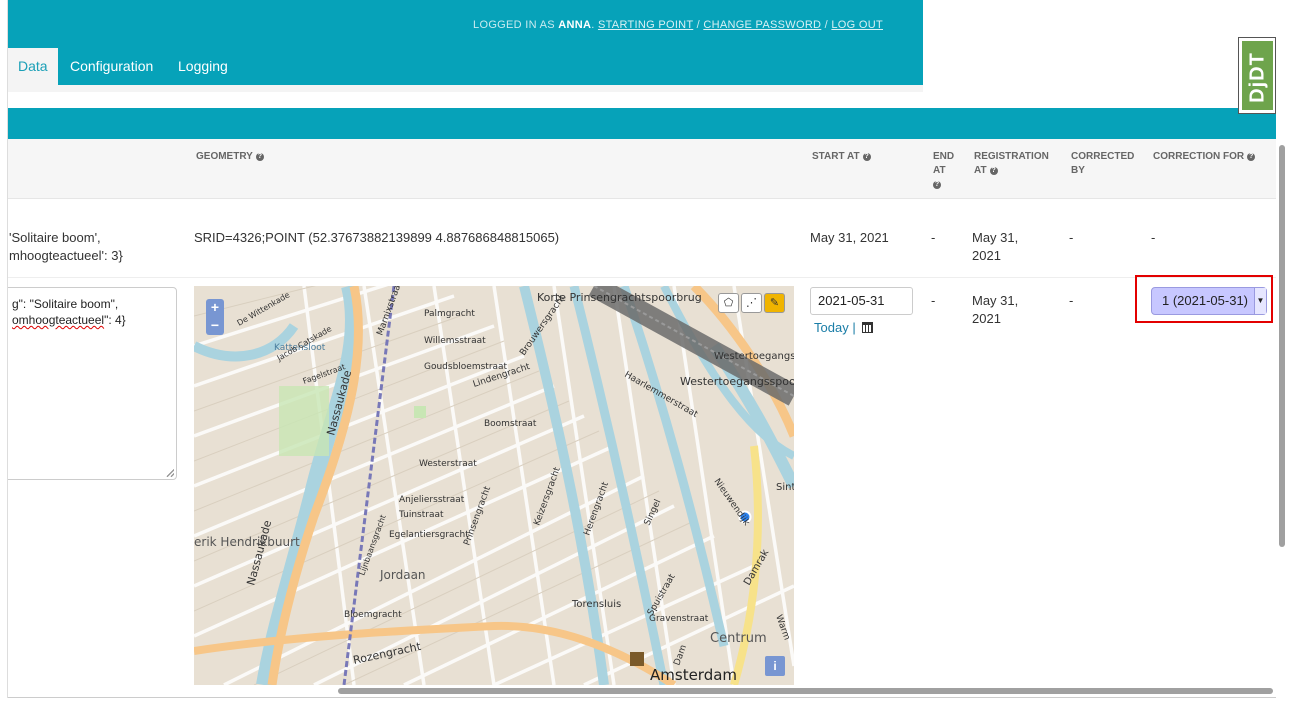 The height and width of the screenshot is (707, 1298). What do you see at coordinates (1102, 164) in the screenshot?
I see `column-corrected-by: CORRECTED BY` at bounding box center [1102, 164].